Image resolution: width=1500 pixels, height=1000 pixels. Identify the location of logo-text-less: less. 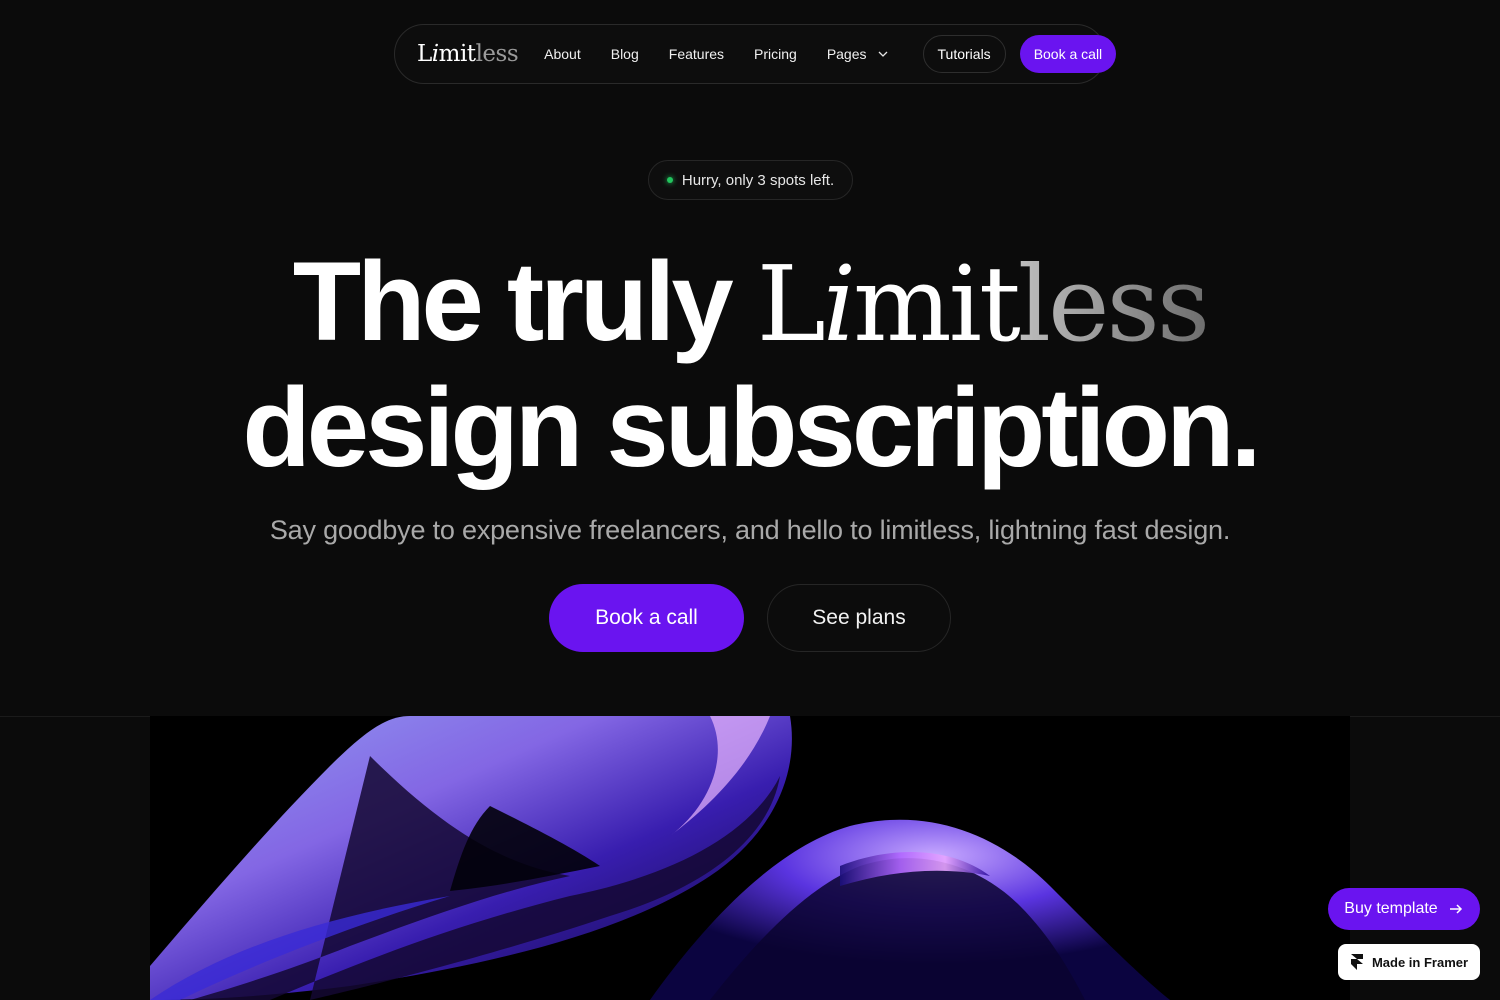
(497, 54).